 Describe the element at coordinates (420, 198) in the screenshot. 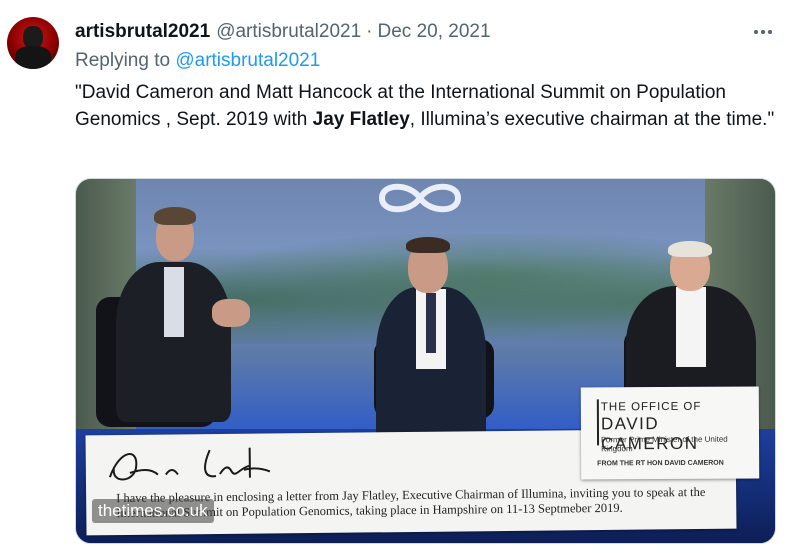

I see `infinity-logo-icon` at that location.